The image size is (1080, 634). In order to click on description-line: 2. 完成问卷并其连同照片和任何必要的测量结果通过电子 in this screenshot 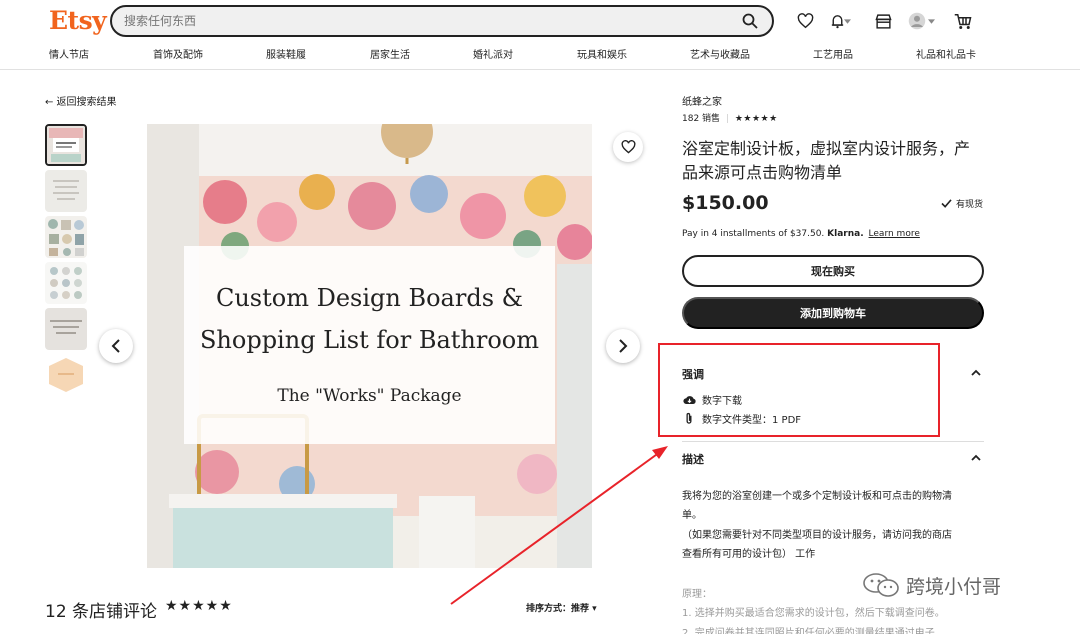, I will do `click(808, 631)`.